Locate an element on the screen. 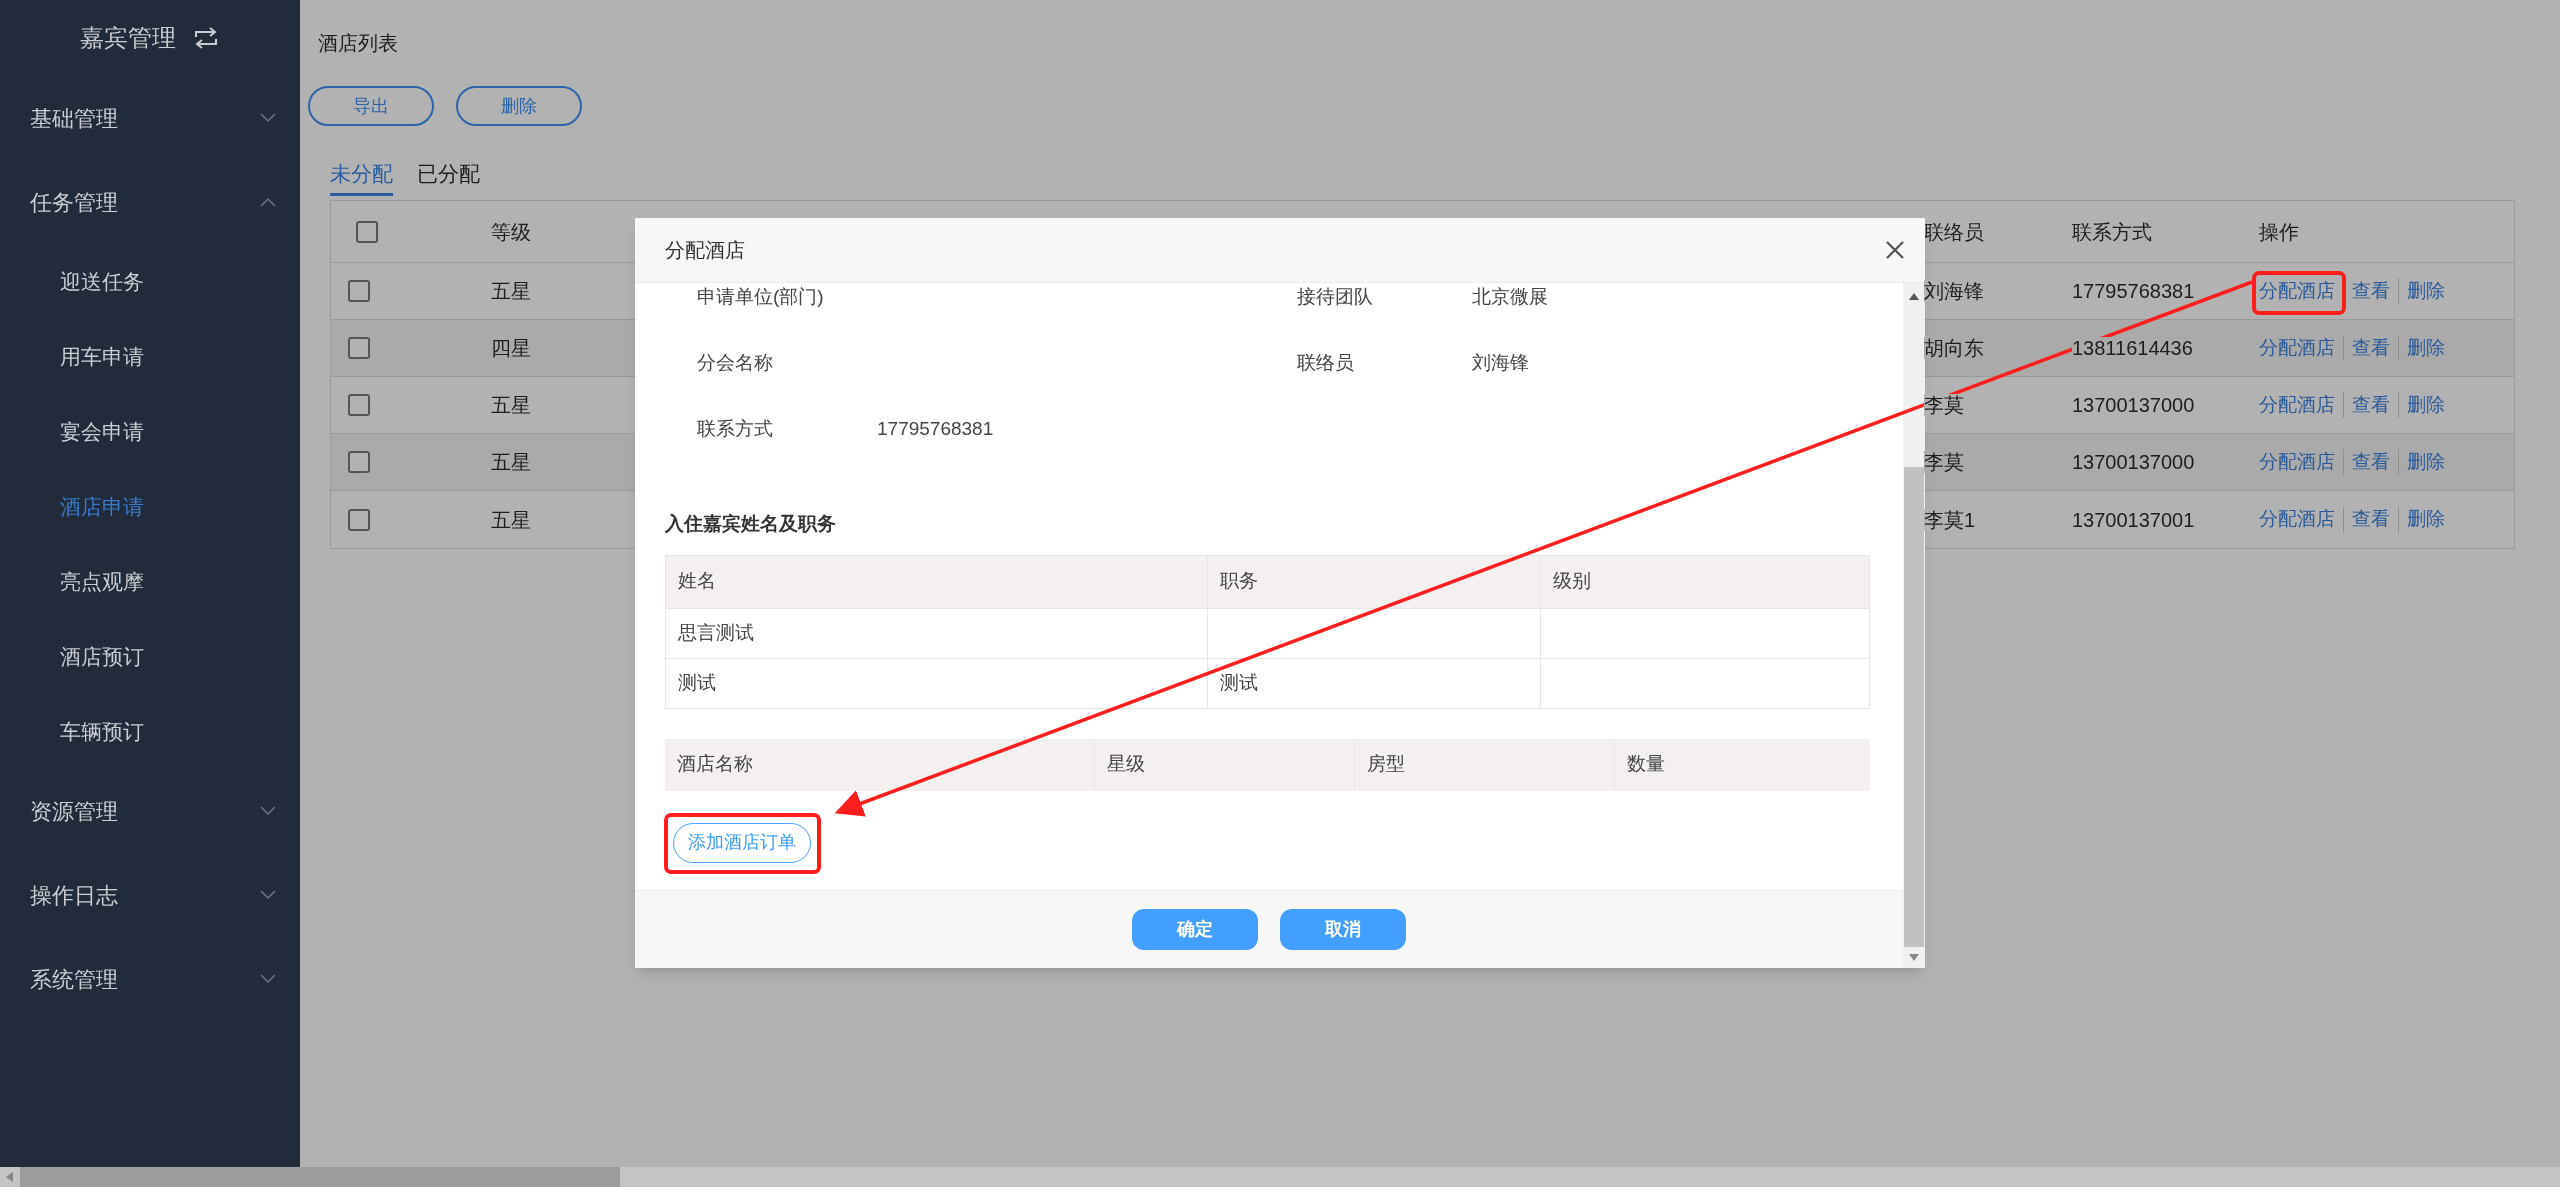 This screenshot has height=1187, width=2560. column-header: 姓名 is located at coordinates (697, 581).